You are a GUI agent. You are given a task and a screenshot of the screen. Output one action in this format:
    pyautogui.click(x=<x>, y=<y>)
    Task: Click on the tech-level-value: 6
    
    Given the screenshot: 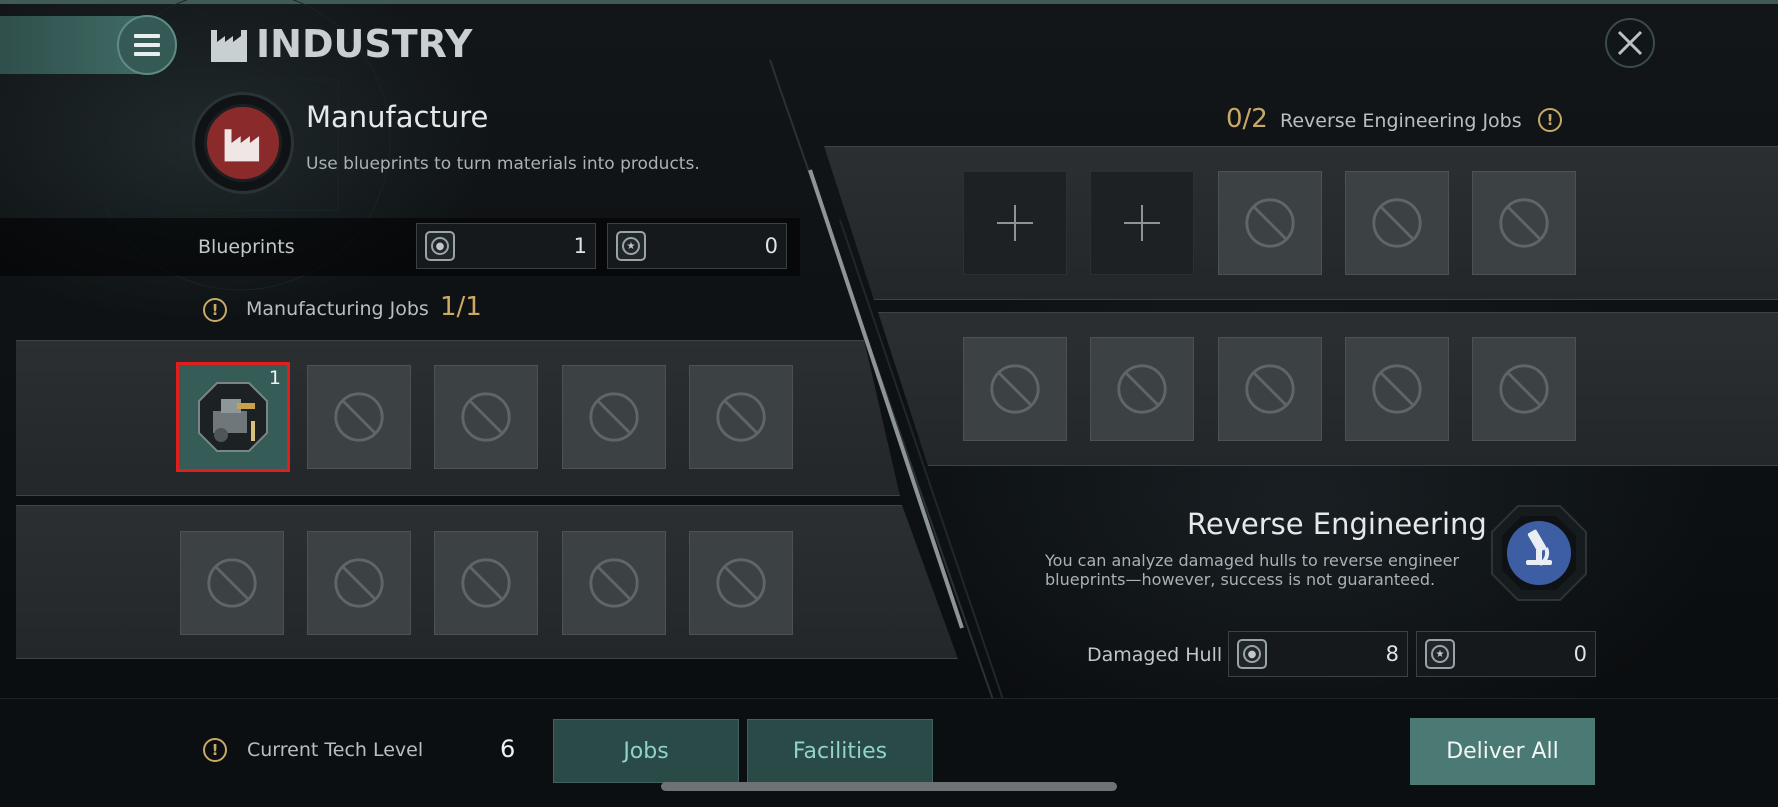 What is the action you would take?
    pyautogui.click(x=508, y=749)
    